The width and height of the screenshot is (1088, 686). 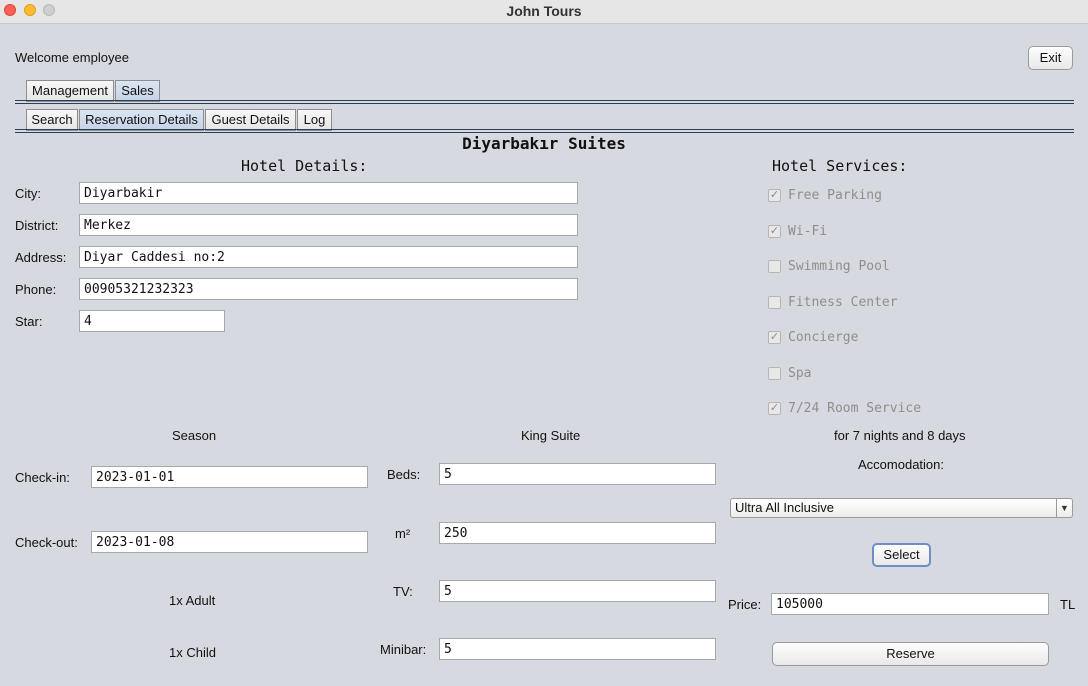 I want to click on city-field: Diyarbakir, so click(x=328, y=193).